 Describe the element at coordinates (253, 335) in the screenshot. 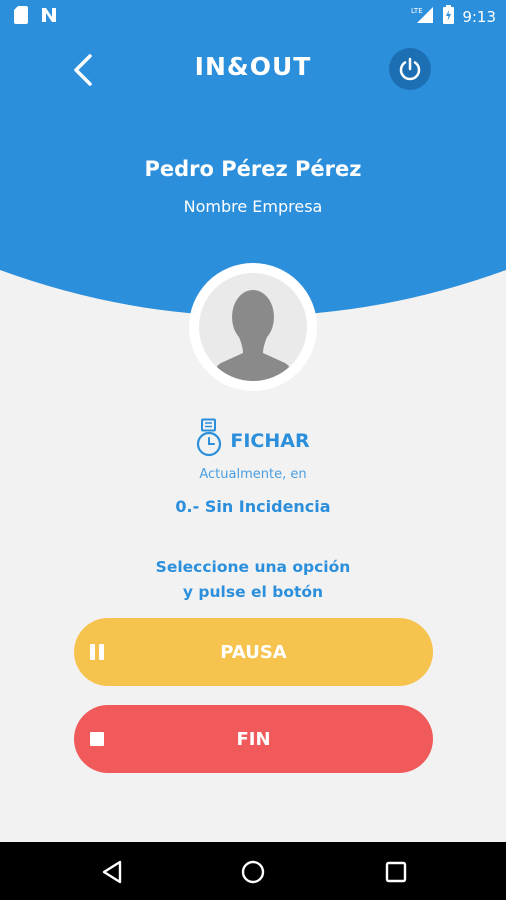

I see `person-silhouette-icon` at that location.